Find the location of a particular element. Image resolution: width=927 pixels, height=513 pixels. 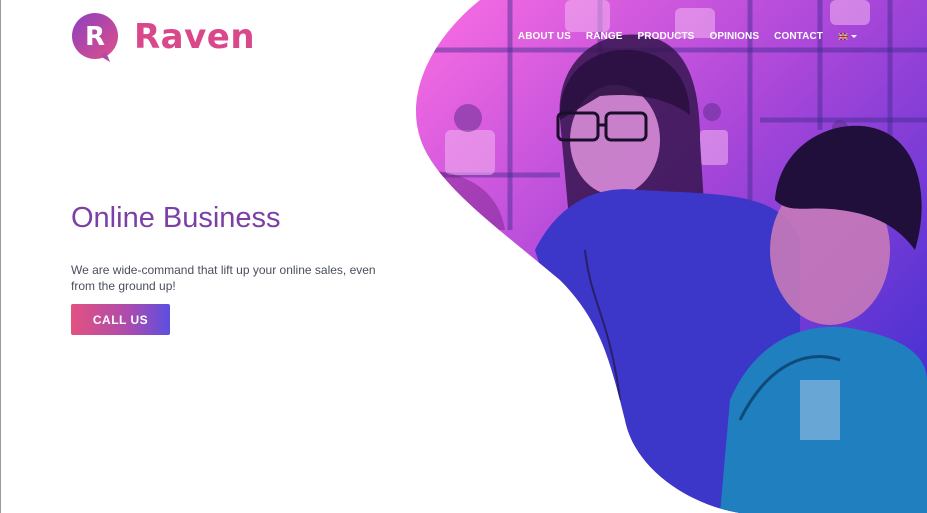

language-selector is located at coordinates (847, 36).